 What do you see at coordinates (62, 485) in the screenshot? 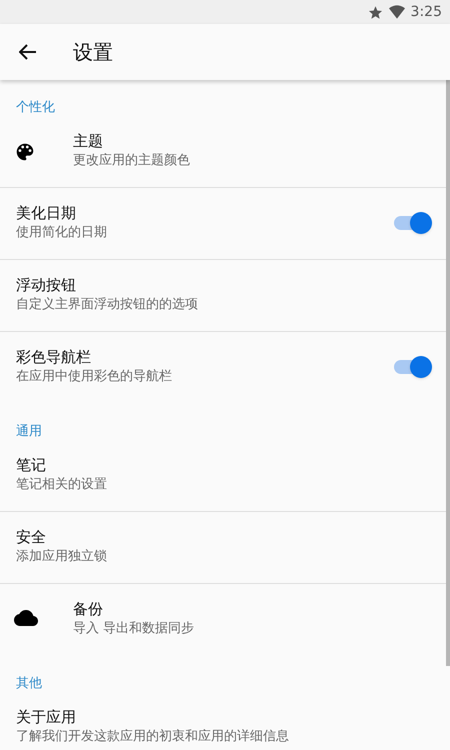
I see `row-subtitle: 笔记相关的设置` at bounding box center [62, 485].